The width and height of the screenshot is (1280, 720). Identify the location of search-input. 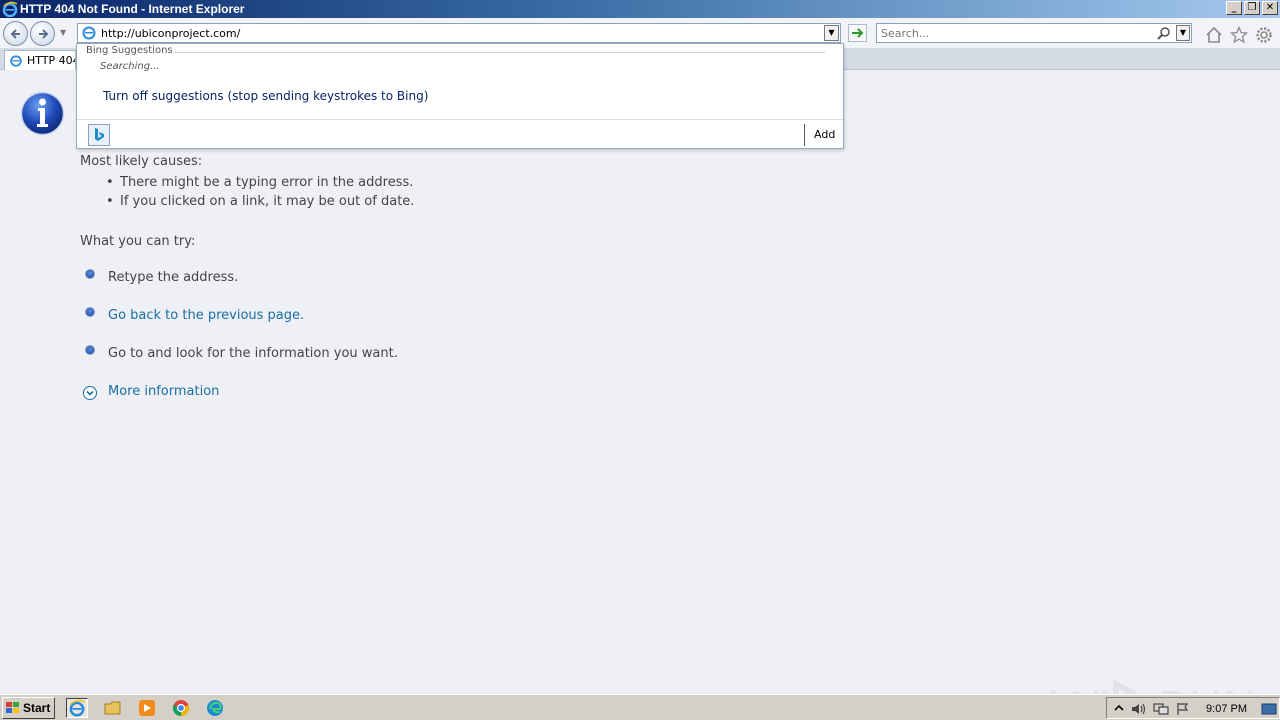
(1016, 33).